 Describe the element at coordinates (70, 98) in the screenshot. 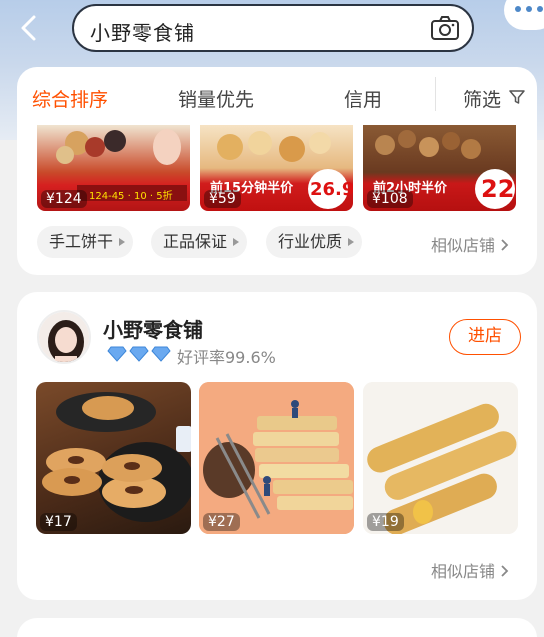

I see `tab-comprehensive: 综合排序` at that location.